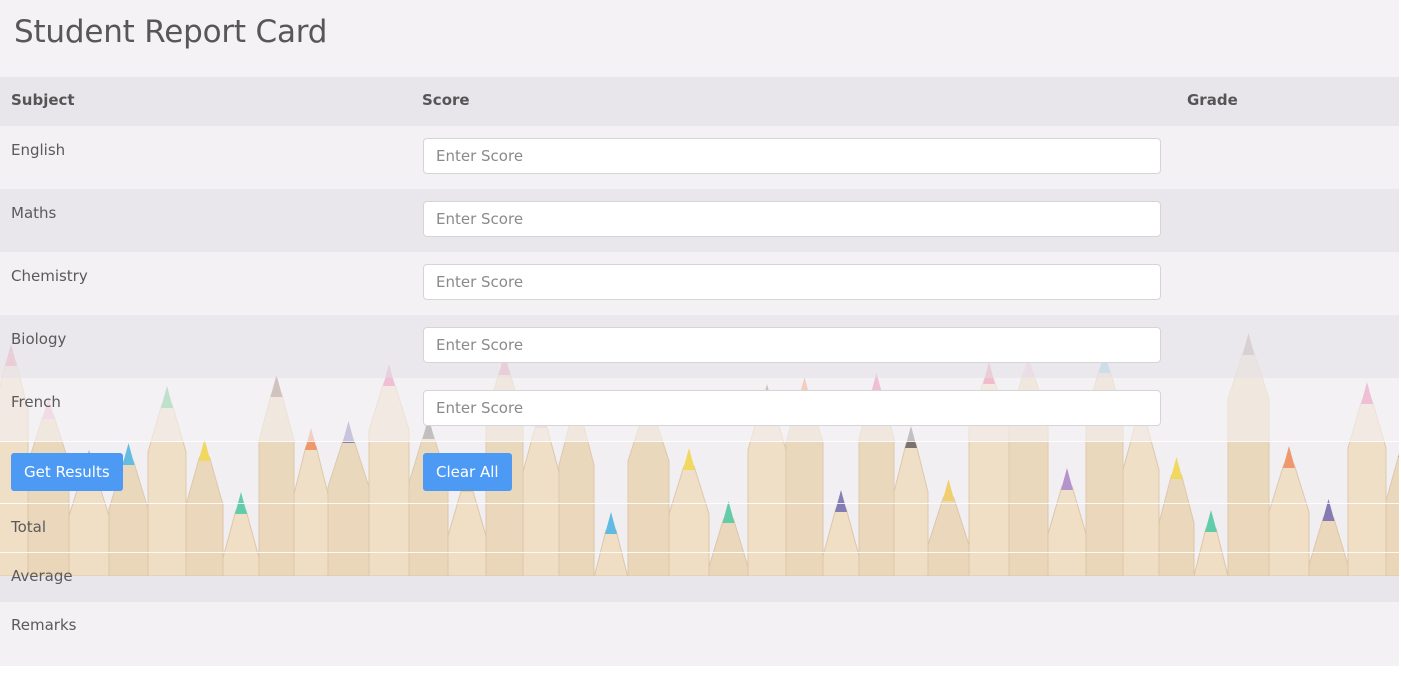  I want to click on subject-label-maths: Maths, so click(34, 213).